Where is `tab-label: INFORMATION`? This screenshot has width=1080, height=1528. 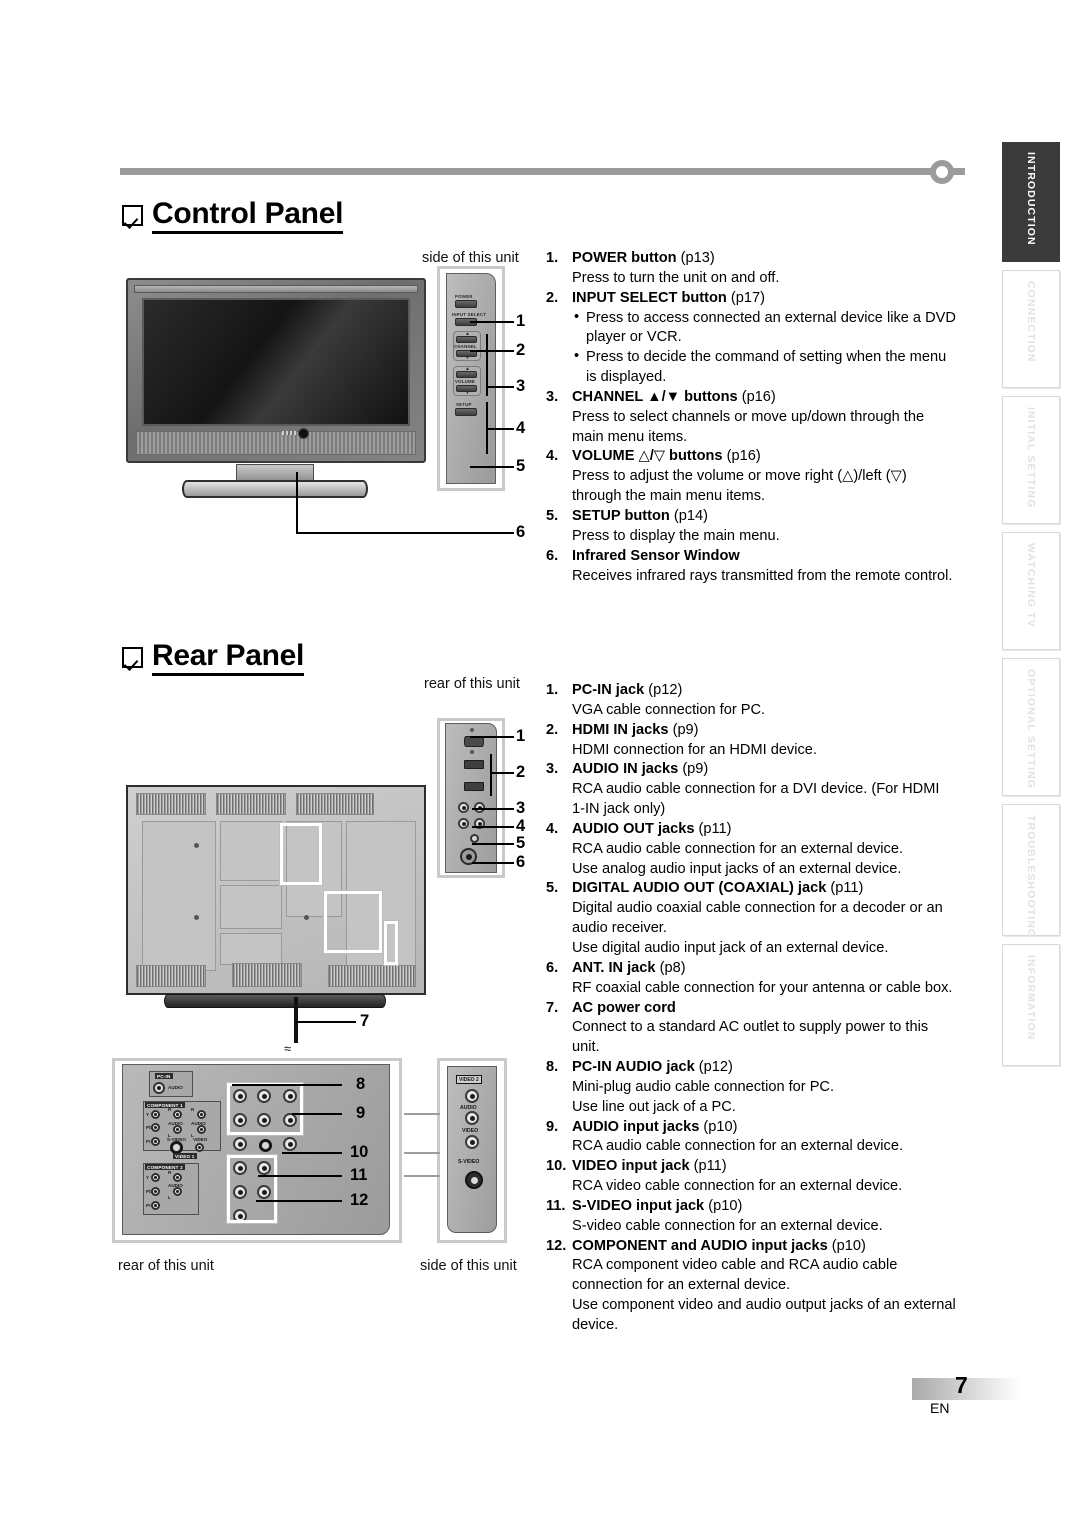
tab-label: INFORMATION is located at coordinates (1031, 998).